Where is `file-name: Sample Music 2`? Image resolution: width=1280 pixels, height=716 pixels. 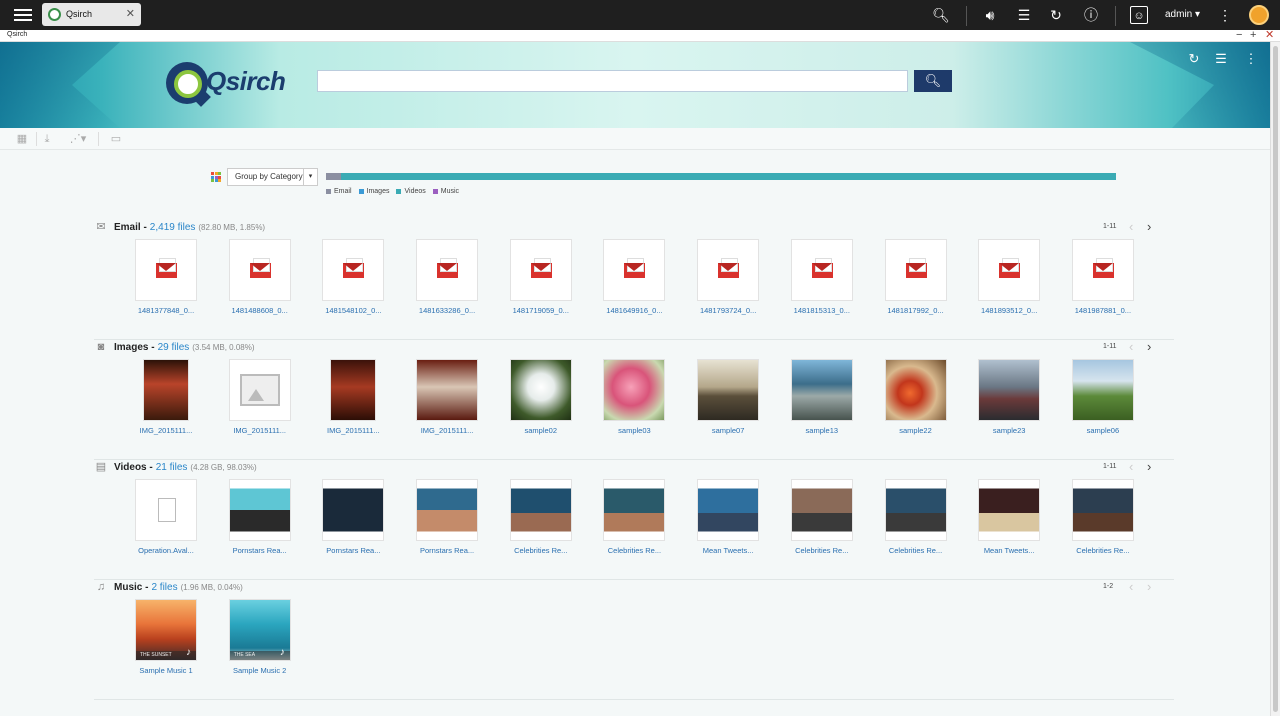 file-name: Sample Music 2 is located at coordinates (260, 670).